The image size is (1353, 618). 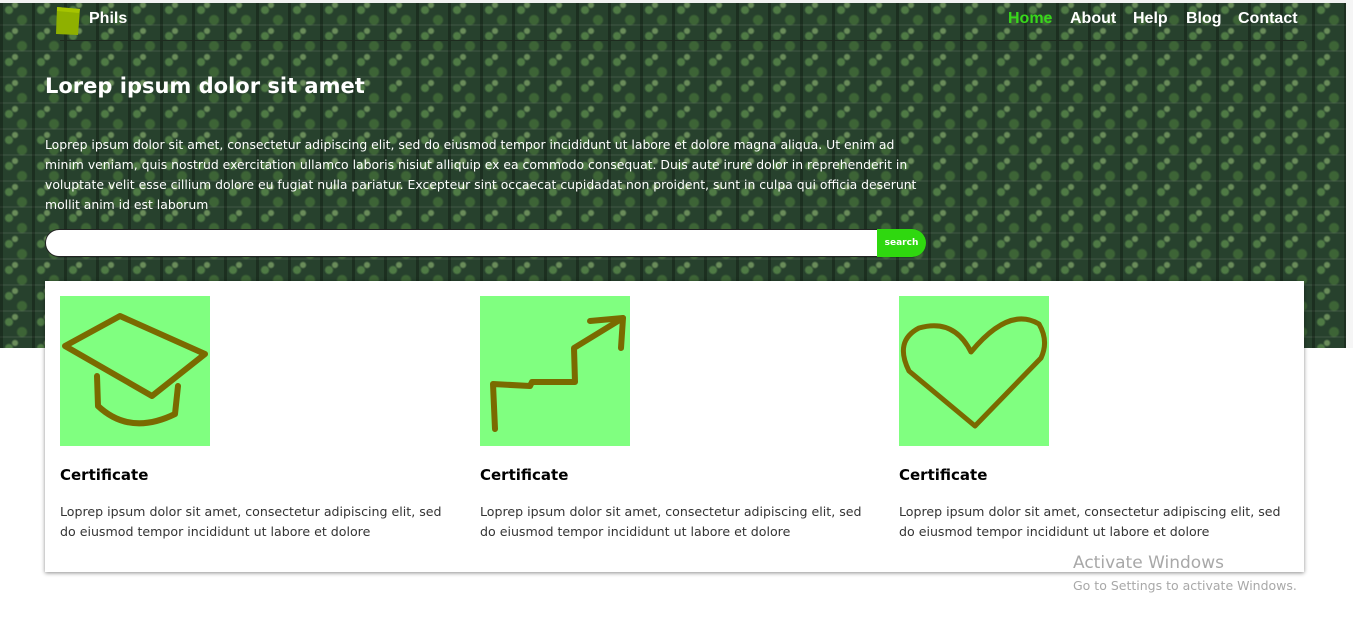 I want to click on nav-blog: Blog, so click(x=1204, y=19).